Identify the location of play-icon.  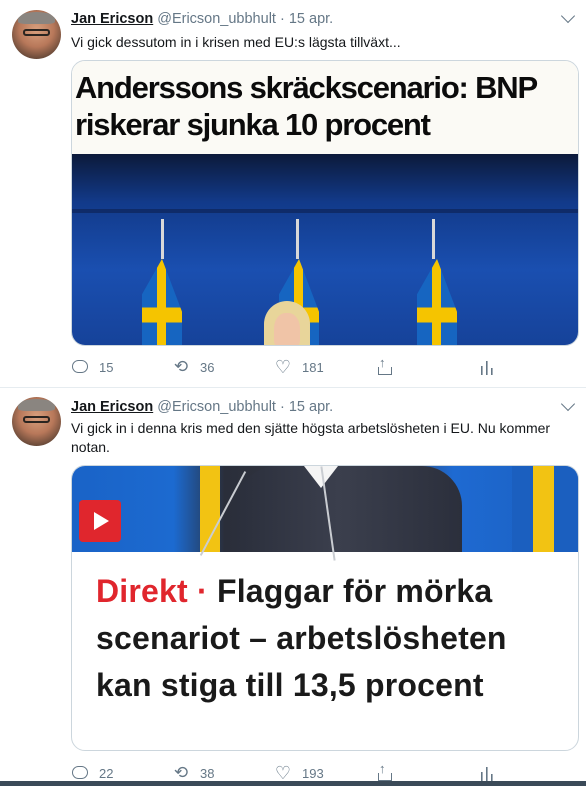
(100, 521).